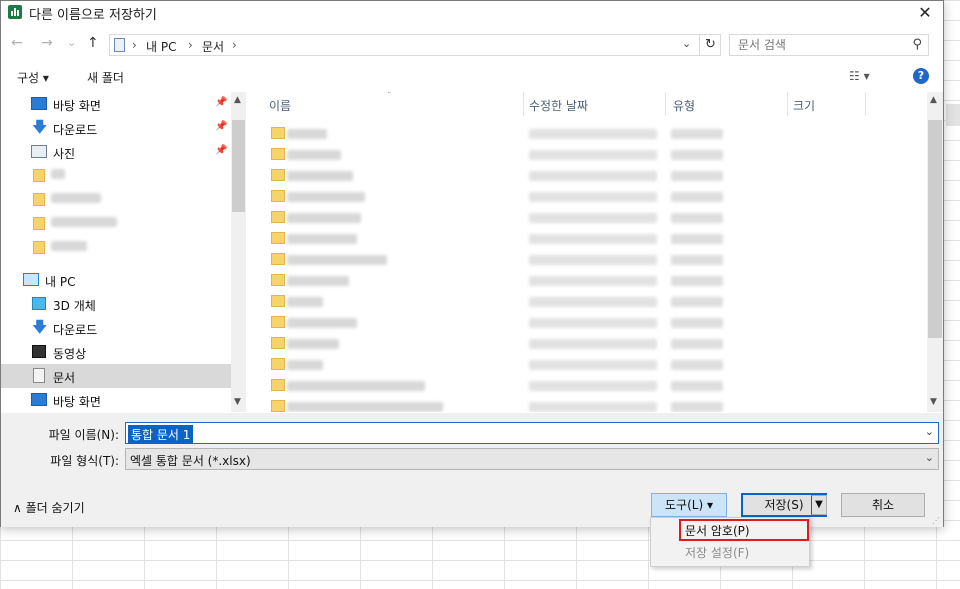 This screenshot has height=589, width=960. I want to click on sidebar-item-3d-objects: 3D 개체, so click(116, 304).